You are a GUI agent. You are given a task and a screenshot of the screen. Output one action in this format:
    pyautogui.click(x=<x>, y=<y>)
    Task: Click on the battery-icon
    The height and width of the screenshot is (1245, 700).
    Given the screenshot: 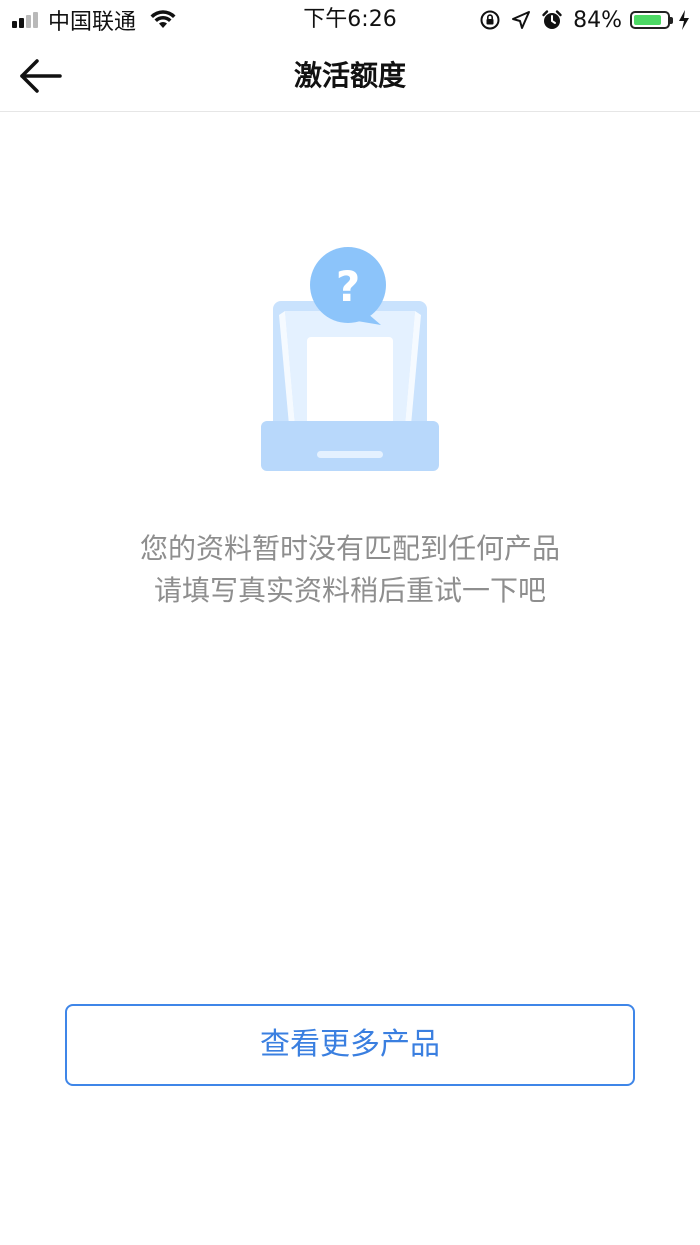 What is the action you would take?
    pyautogui.click(x=651, y=20)
    